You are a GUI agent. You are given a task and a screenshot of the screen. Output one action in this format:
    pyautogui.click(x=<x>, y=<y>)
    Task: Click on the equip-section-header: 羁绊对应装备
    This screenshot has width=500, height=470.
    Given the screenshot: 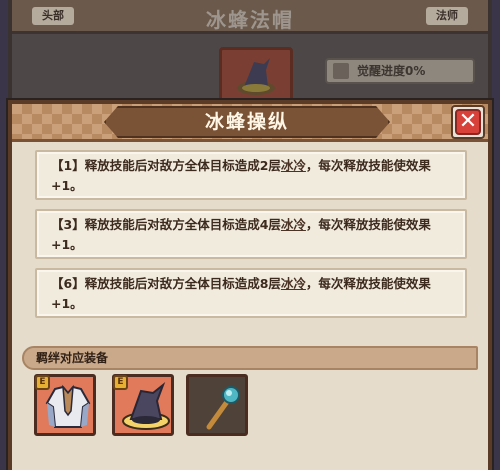 What is the action you would take?
    pyautogui.click(x=250, y=358)
    